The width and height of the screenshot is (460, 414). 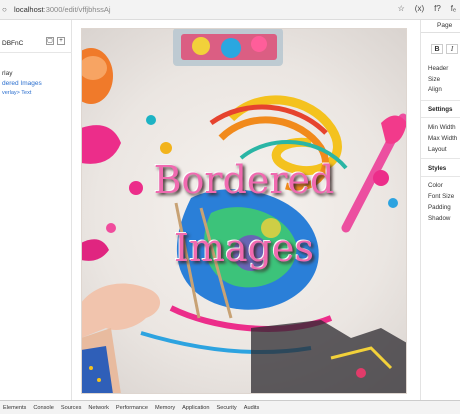 What do you see at coordinates (437, 168) in the screenshot?
I see `styles-heading: Styles` at bounding box center [437, 168].